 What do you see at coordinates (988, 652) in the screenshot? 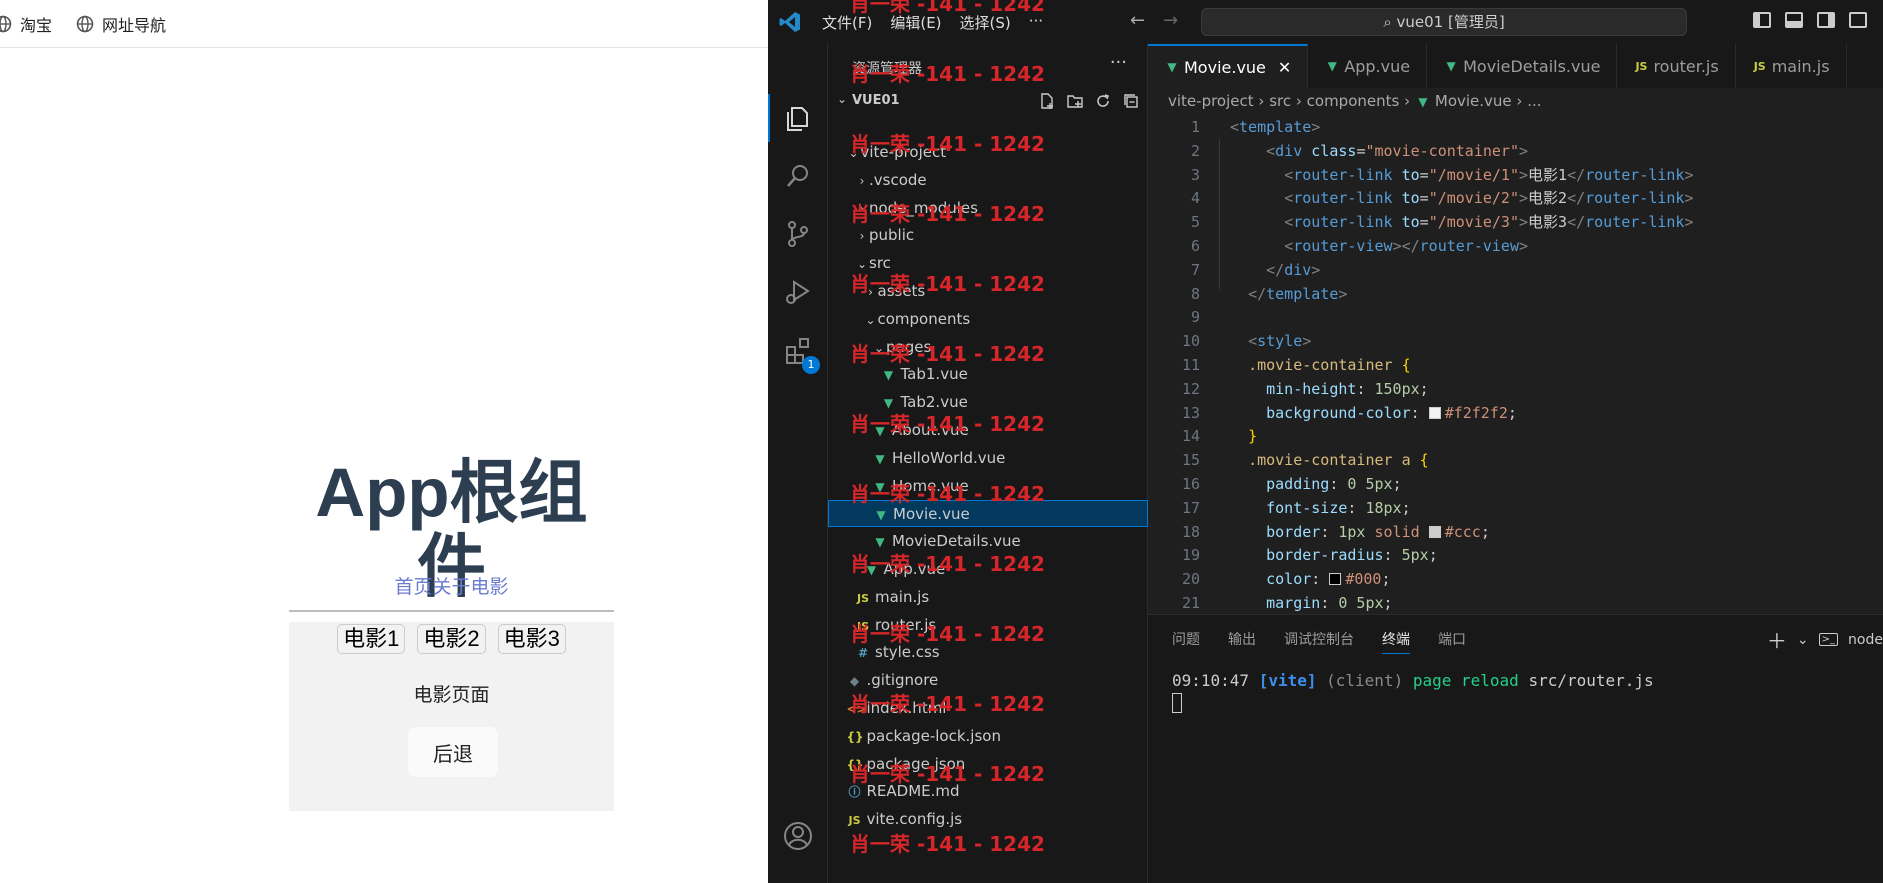
I see `tree-item: # style.css` at bounding box center [988, 652].